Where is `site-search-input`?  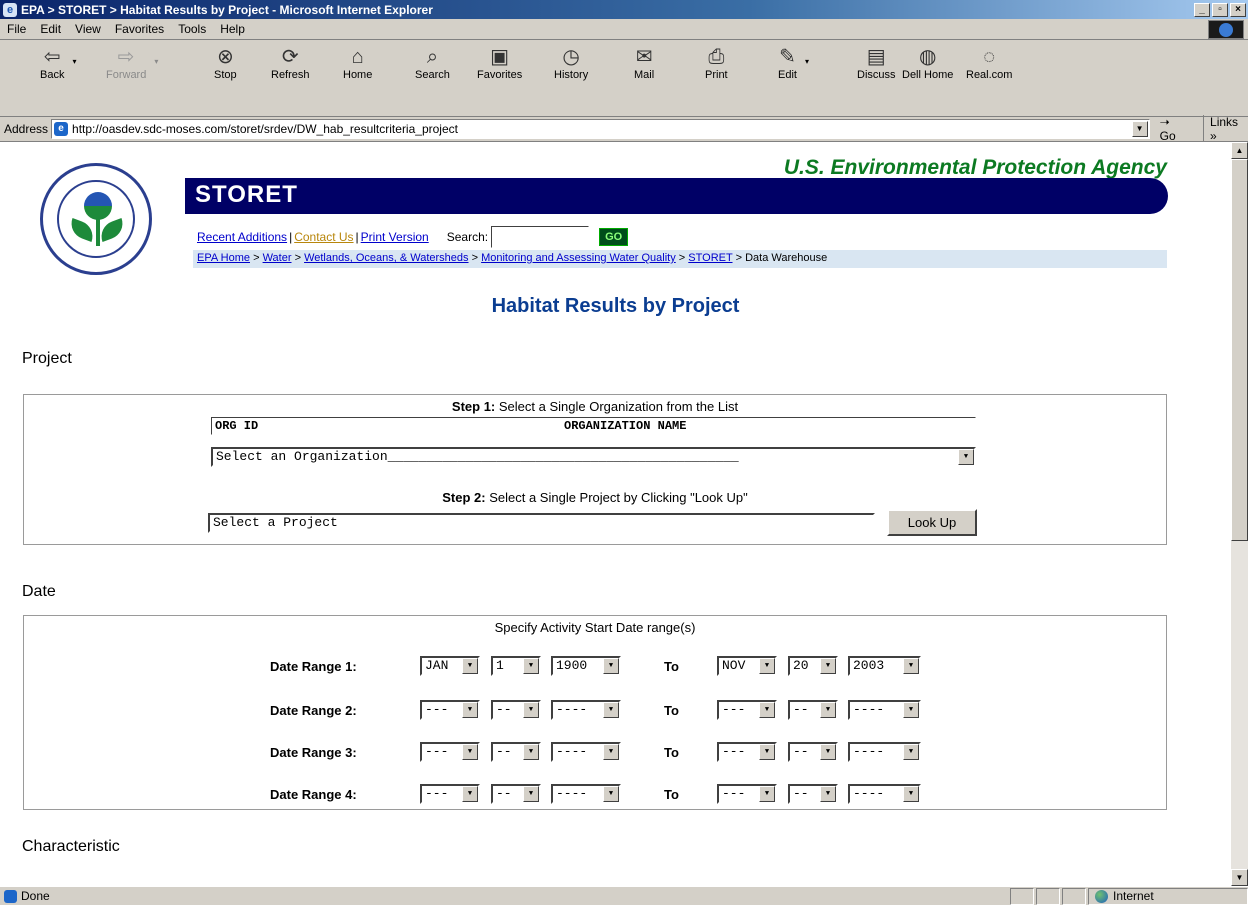 site-search-input is located at coordinates (540, 237).